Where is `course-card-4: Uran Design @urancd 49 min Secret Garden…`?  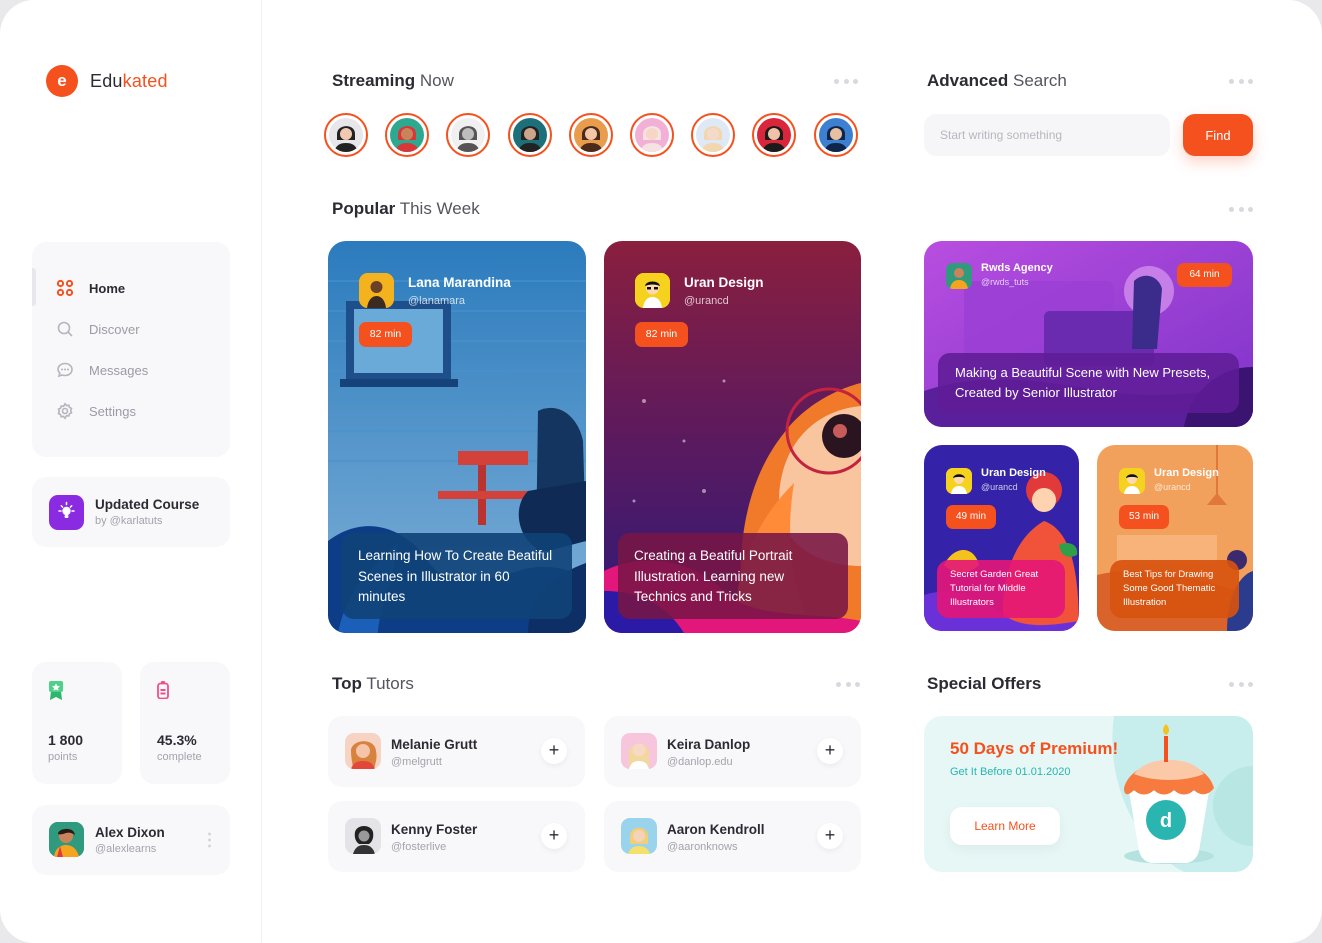 course-card-4: Uran Design @urancd 49 min Secret Garden… is located at coordinates (1001, 538).